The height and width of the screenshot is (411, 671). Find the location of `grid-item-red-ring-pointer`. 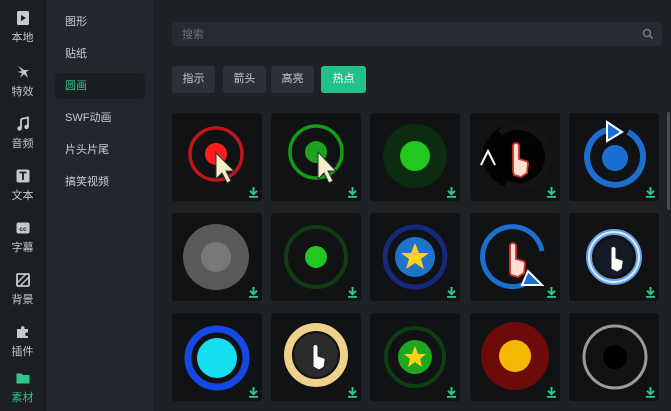

grid-item-red-ring-pointer is located at coordinates (217, 157).